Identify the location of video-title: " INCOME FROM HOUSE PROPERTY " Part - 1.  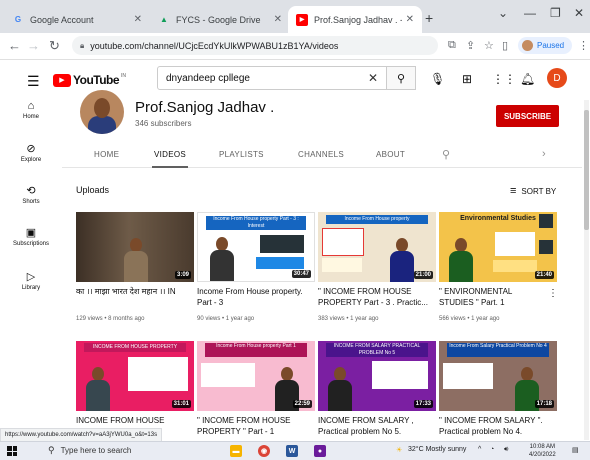
(256, 426).